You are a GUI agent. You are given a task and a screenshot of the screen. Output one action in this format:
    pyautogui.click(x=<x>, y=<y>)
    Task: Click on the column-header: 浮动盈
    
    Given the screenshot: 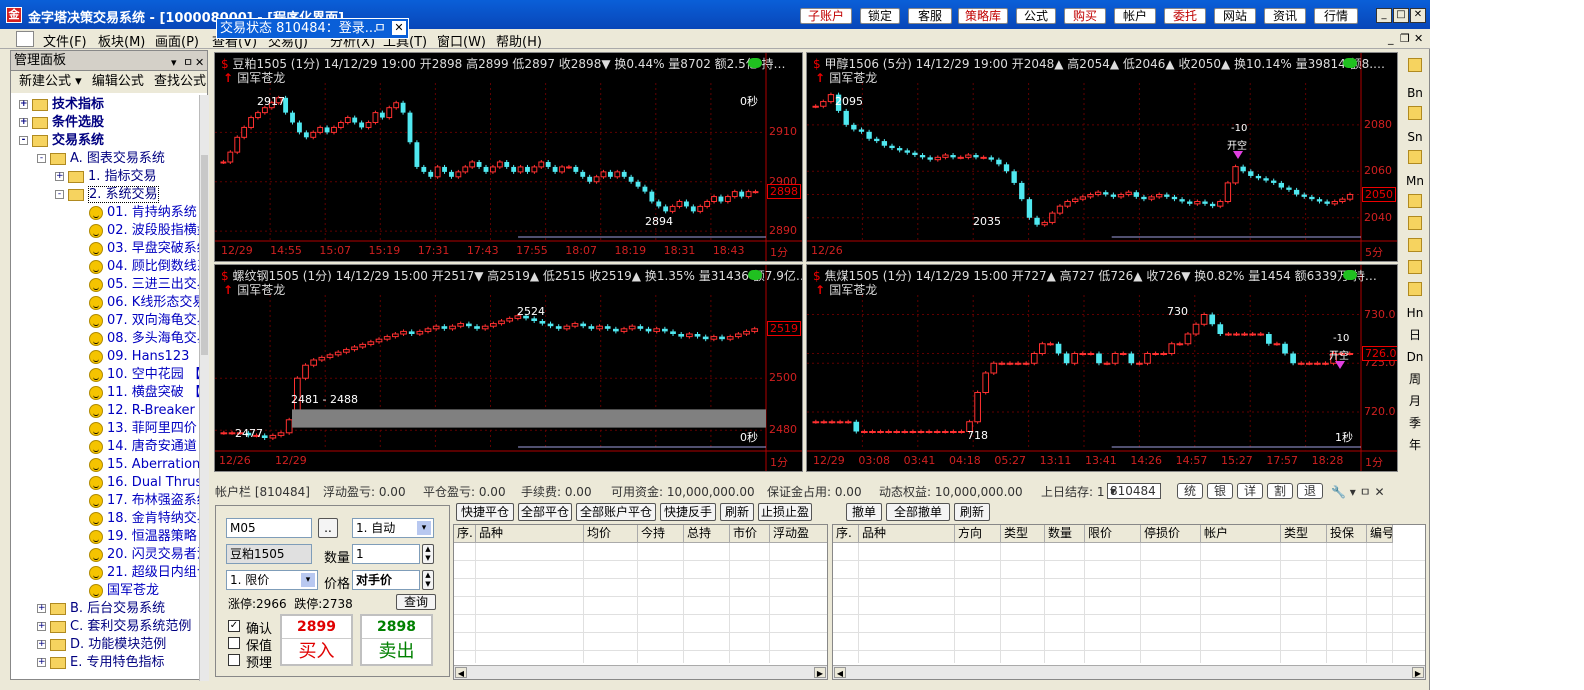 What is the action you would take?
    pyautogui.click(x=798, y=534)
    